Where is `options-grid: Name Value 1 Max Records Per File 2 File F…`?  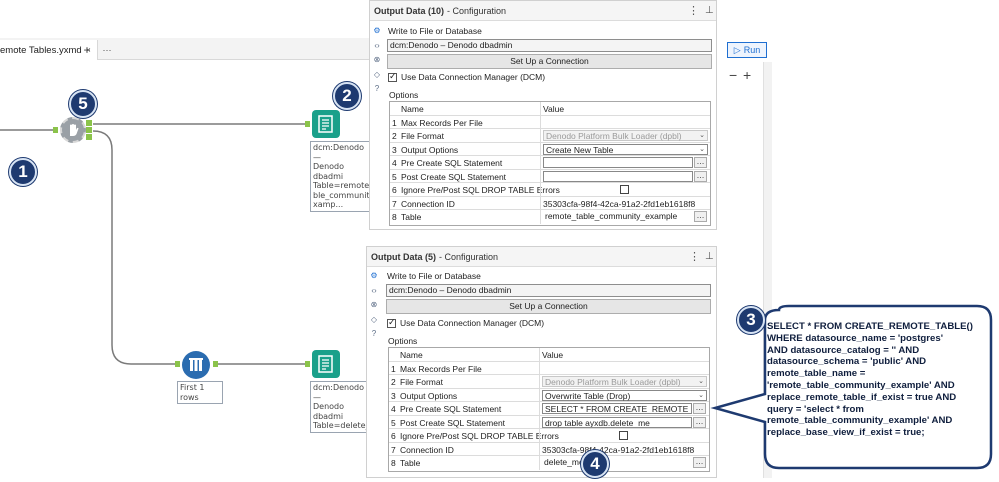
options-grid: Name Value 1 Max Records Per File 2 File F… is located at coordinates (549, 409).